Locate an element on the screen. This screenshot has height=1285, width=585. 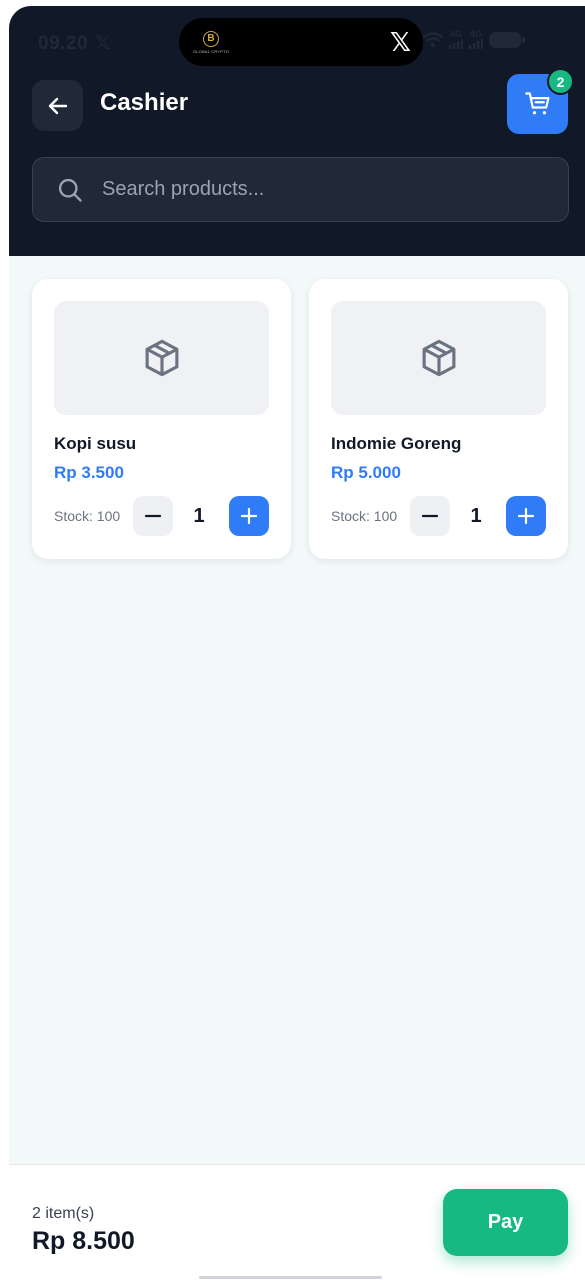
product-price: Rp 5.000 is located at coordinates (366, 472).